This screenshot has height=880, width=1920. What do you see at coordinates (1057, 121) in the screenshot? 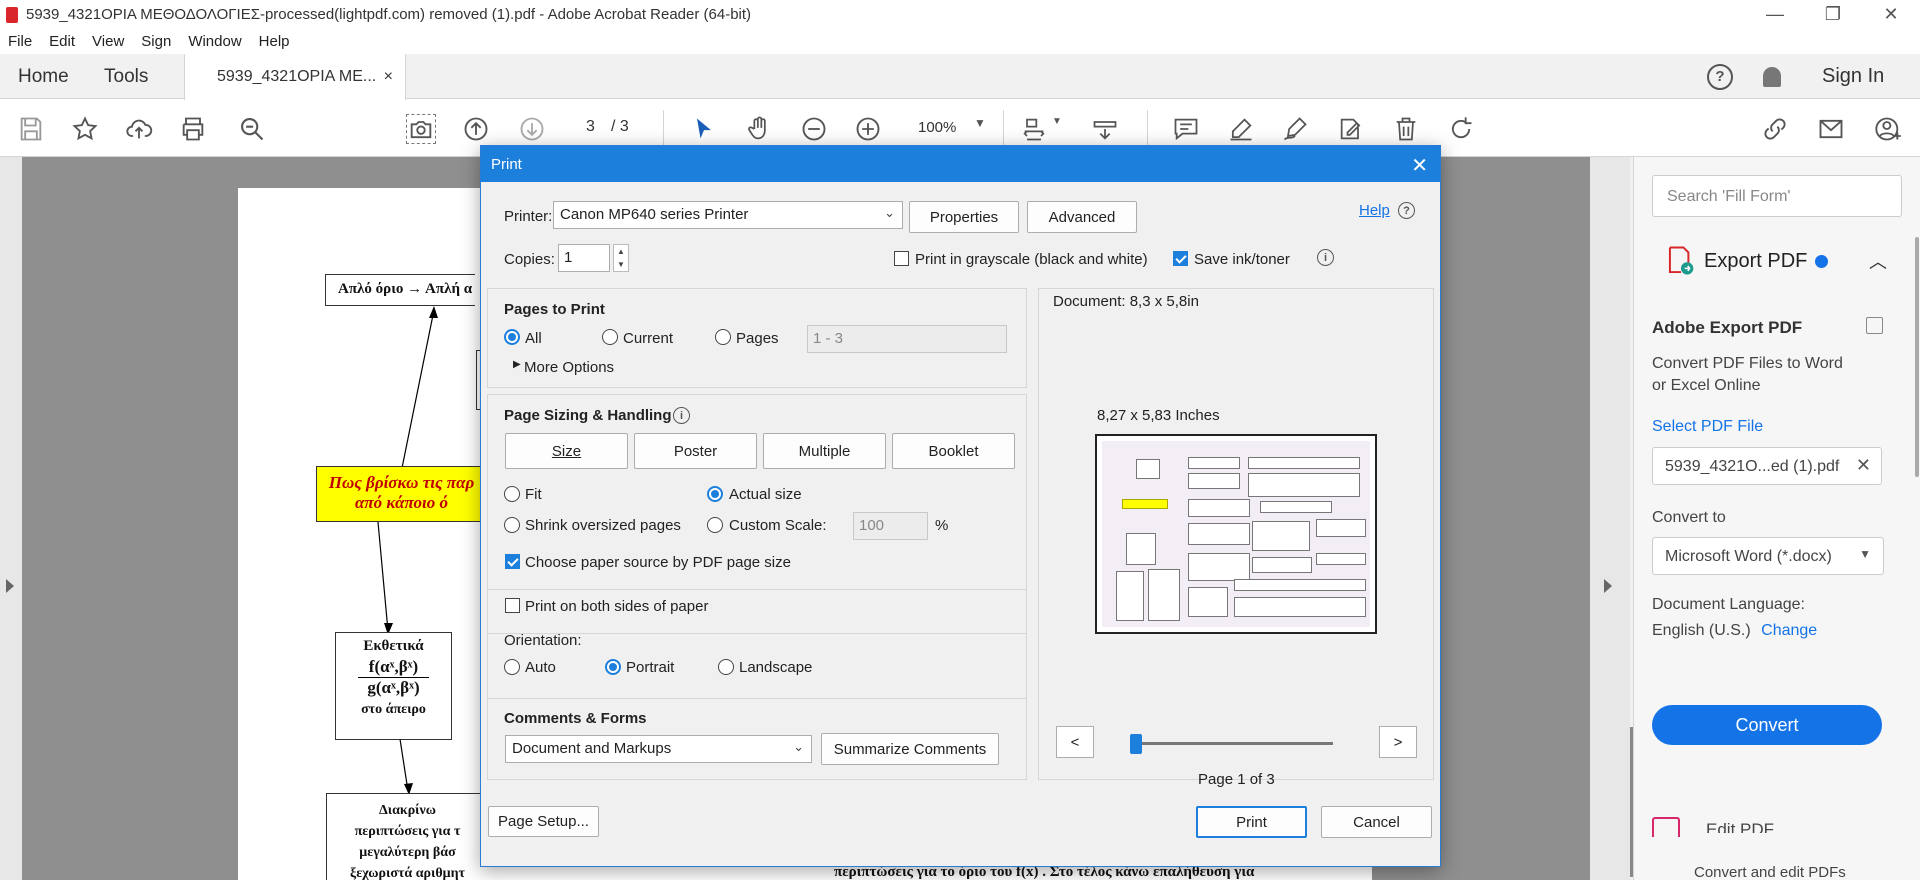
I see `page-fit-dropdown-icon: ▼` at bounding box center [1057, 121].